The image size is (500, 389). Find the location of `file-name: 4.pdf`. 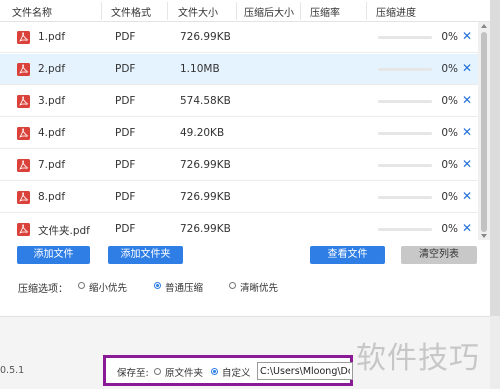

file-name: 4.pdf is located at coordinates (52, 133).